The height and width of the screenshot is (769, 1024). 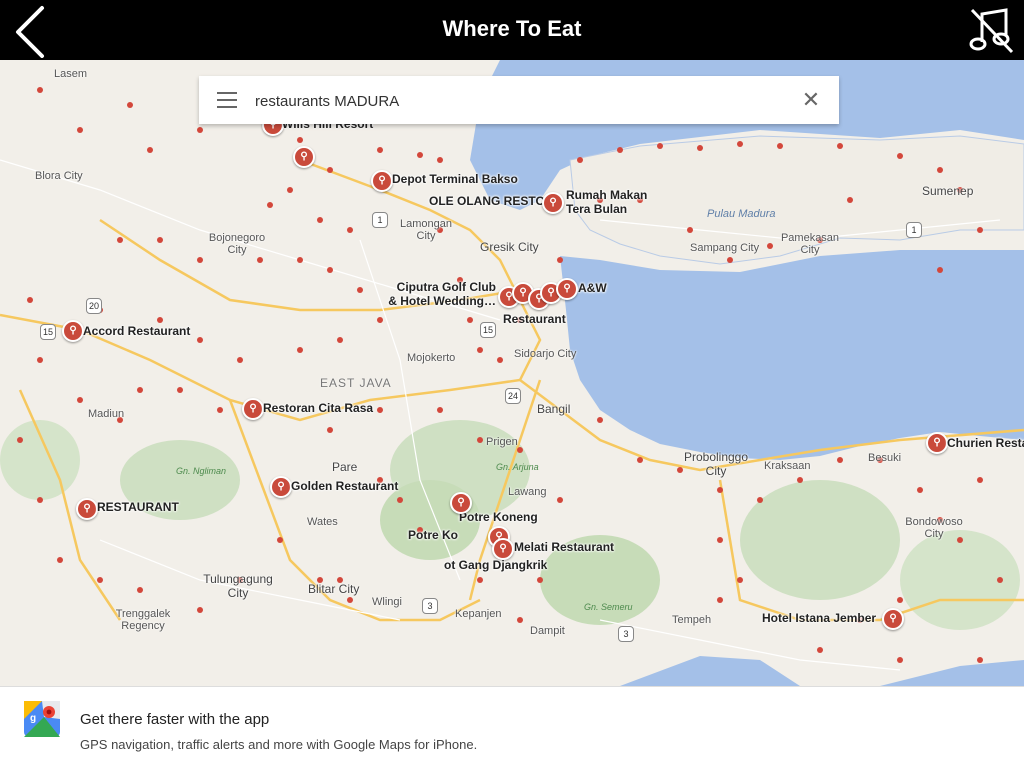 I want to click on route-shield: 24, so click(x=513, y=396).